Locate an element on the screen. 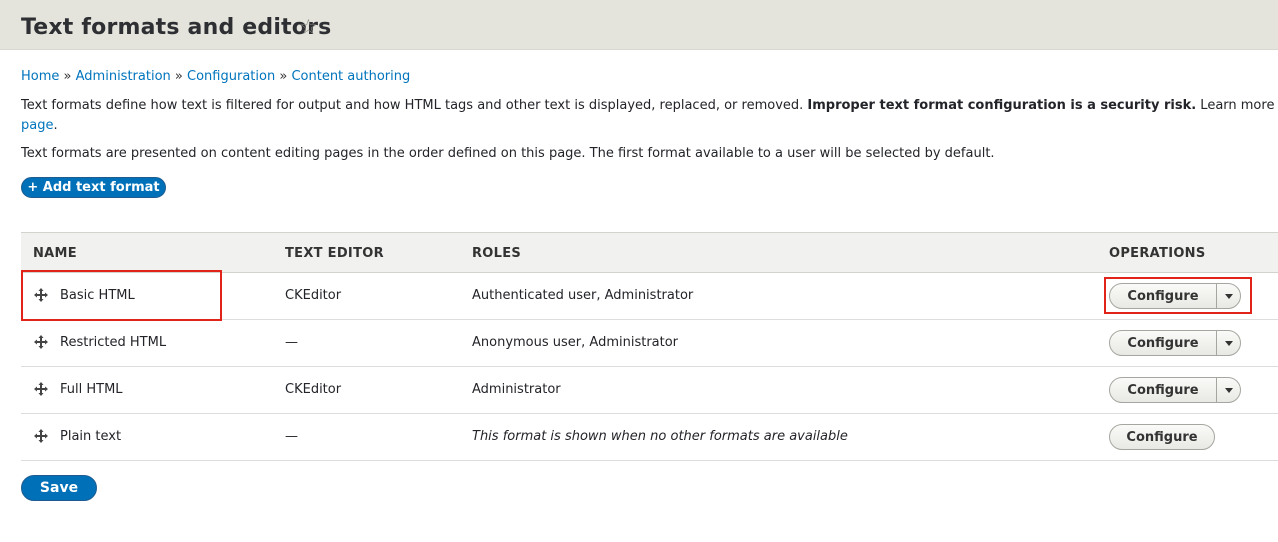 This screenshot has height=542, width=1278. format-roles: Anonymous user, Administrator is located at coordinates (575, 342).